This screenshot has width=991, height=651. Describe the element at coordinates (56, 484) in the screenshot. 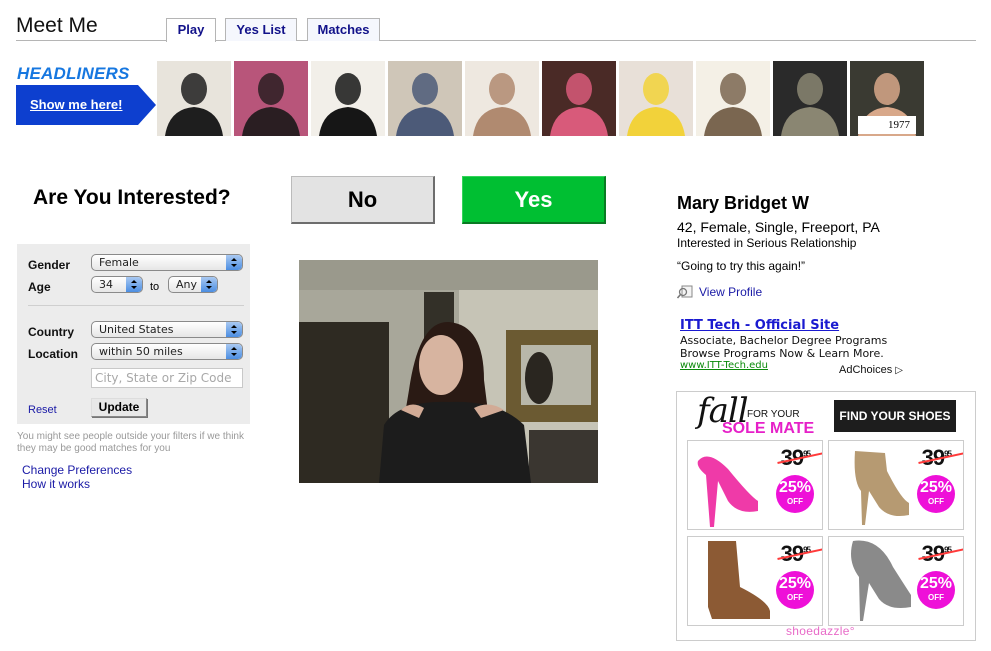

I see `how-it-works-link: How it works` at that location.